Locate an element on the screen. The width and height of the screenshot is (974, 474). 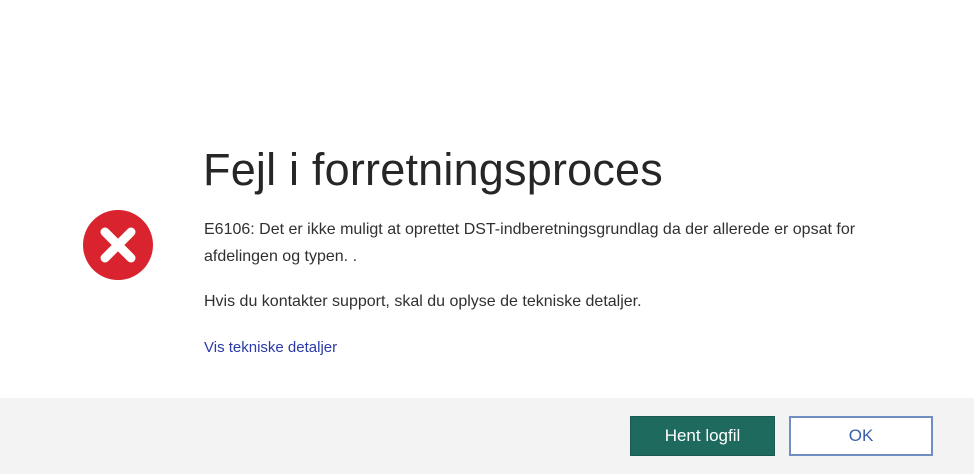
show-technical-details-link: Vis tekniske detaljer is located at coordinates (270, 347).